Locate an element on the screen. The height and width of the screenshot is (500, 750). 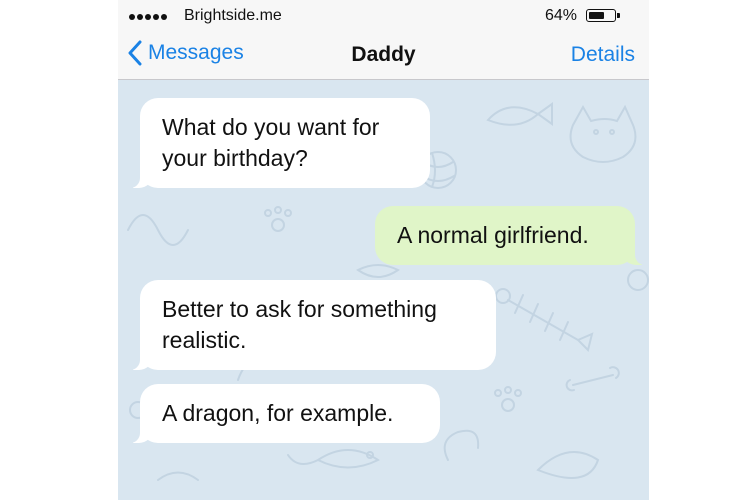
battery-percent: 64% is located at coordinates (561, 15).